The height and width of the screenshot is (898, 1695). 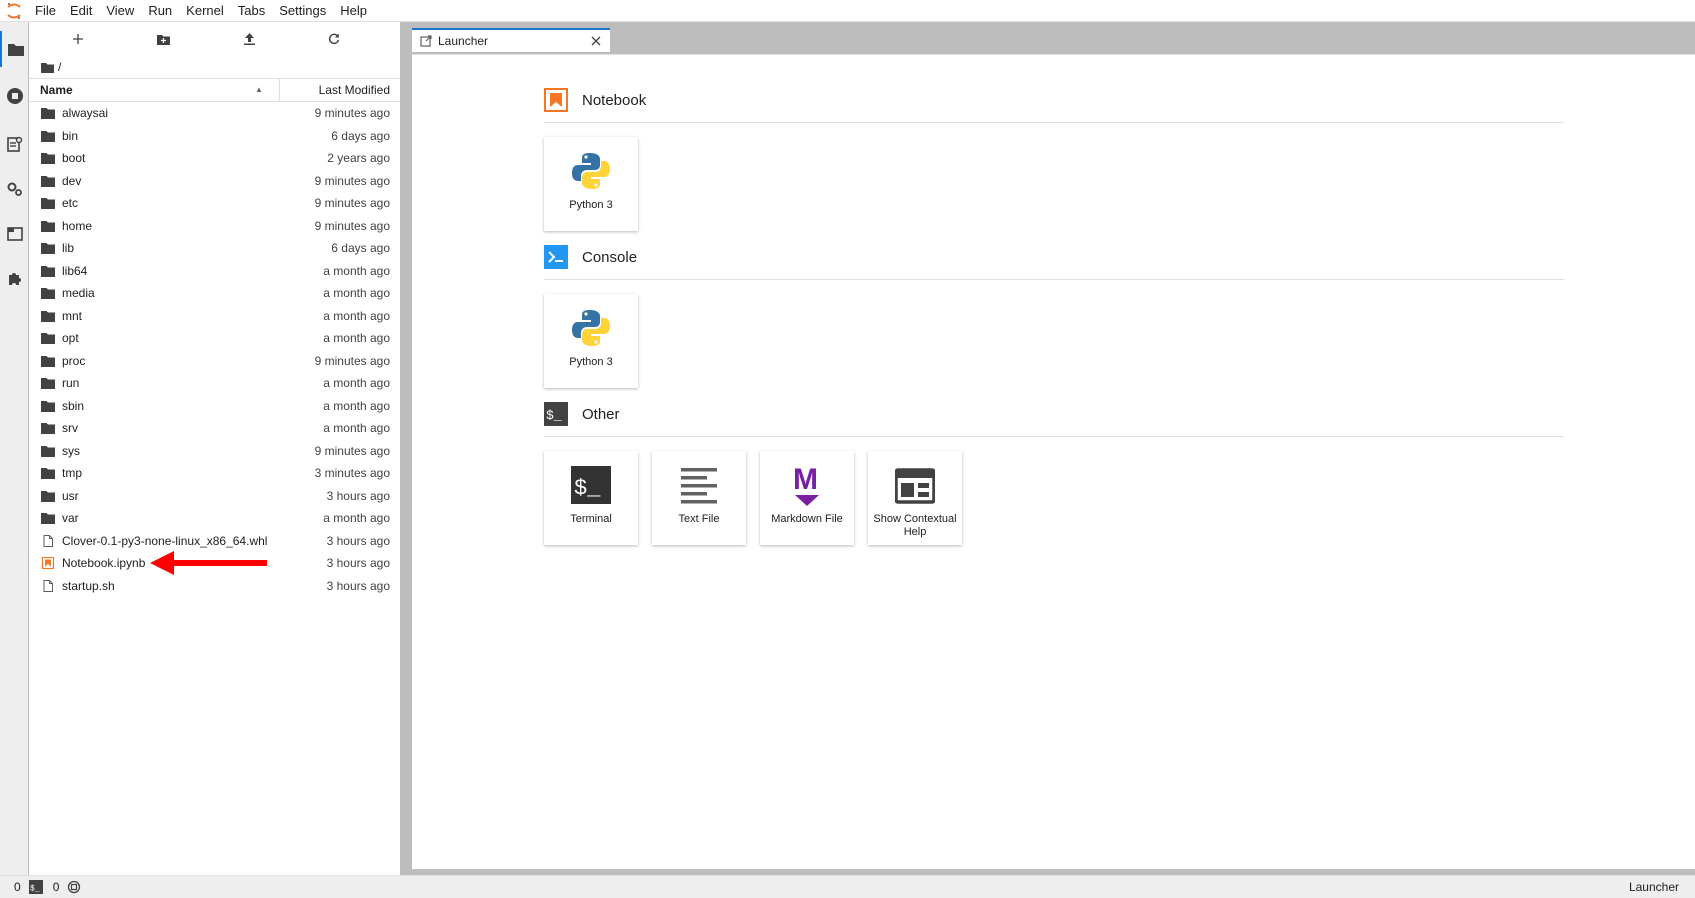 I want to click on section-title: Console, so click(x=610, y=257).